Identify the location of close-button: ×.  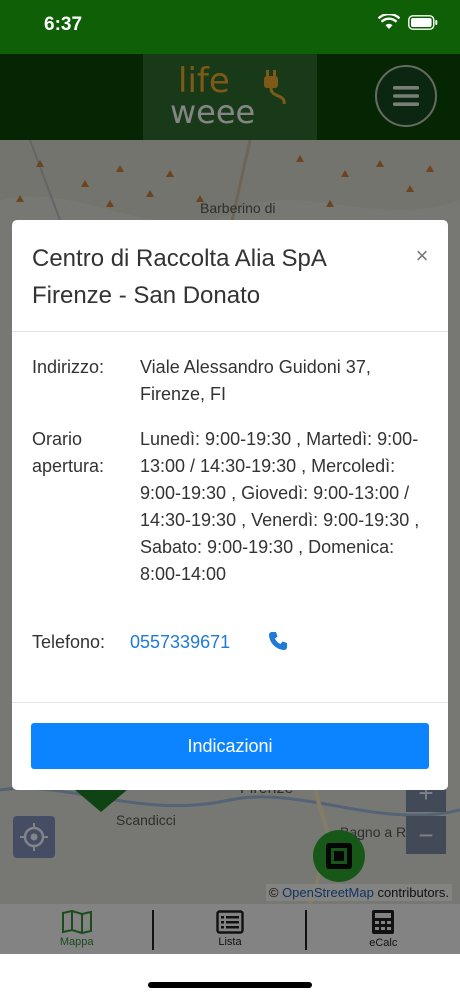
(422, 255).